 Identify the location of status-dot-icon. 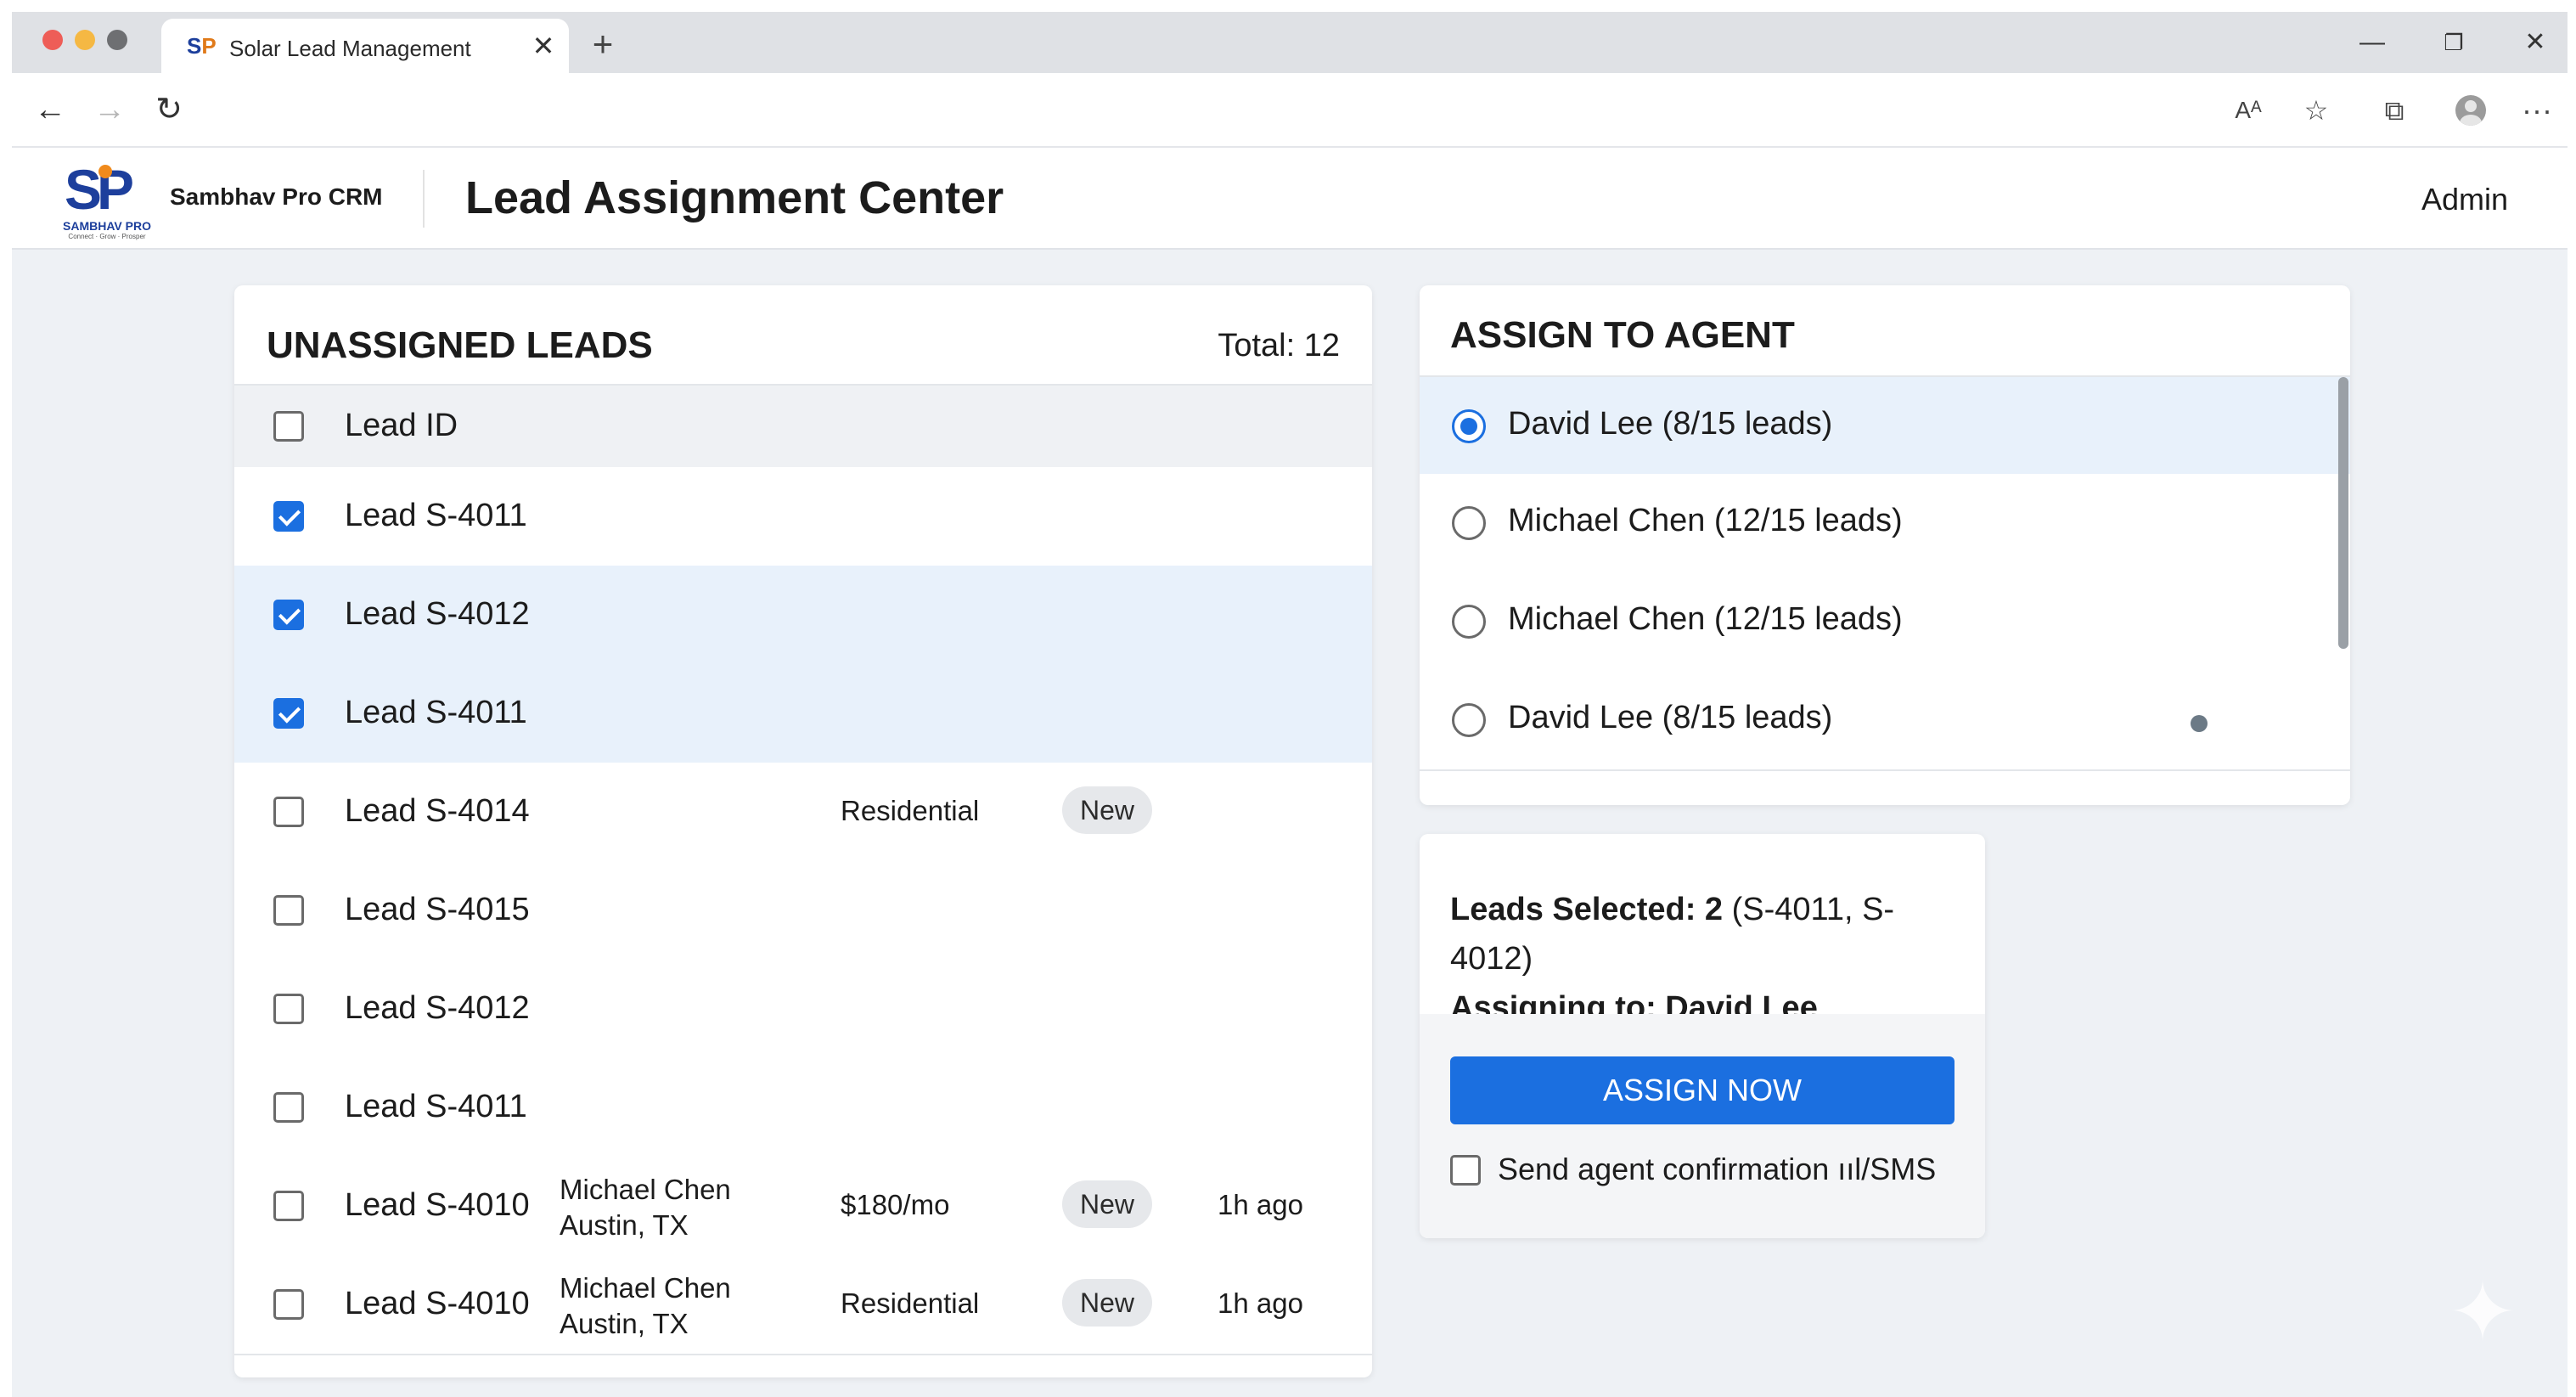
(2199, 723).